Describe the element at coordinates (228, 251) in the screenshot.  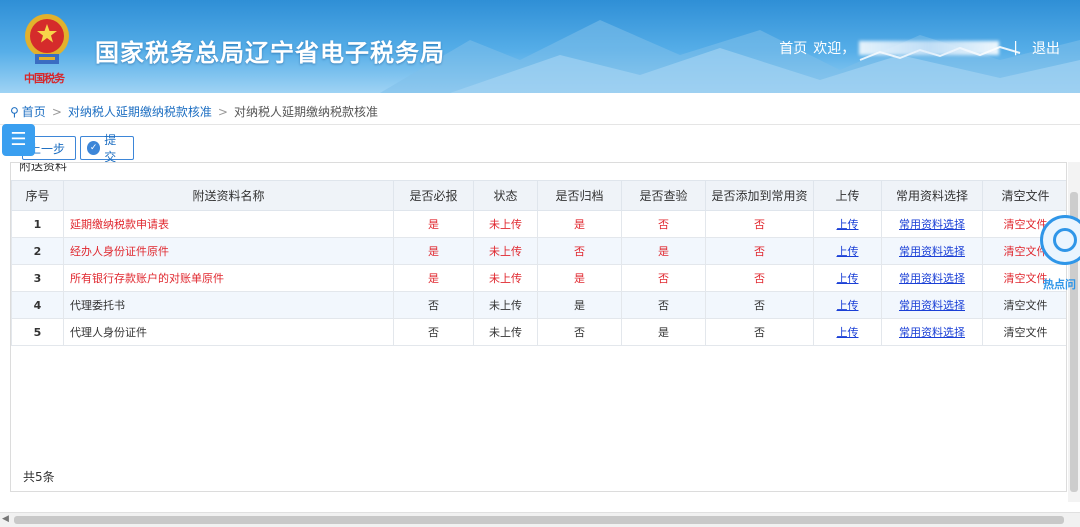
I see `attachment-name: 经办人身份证件原件` at that location.